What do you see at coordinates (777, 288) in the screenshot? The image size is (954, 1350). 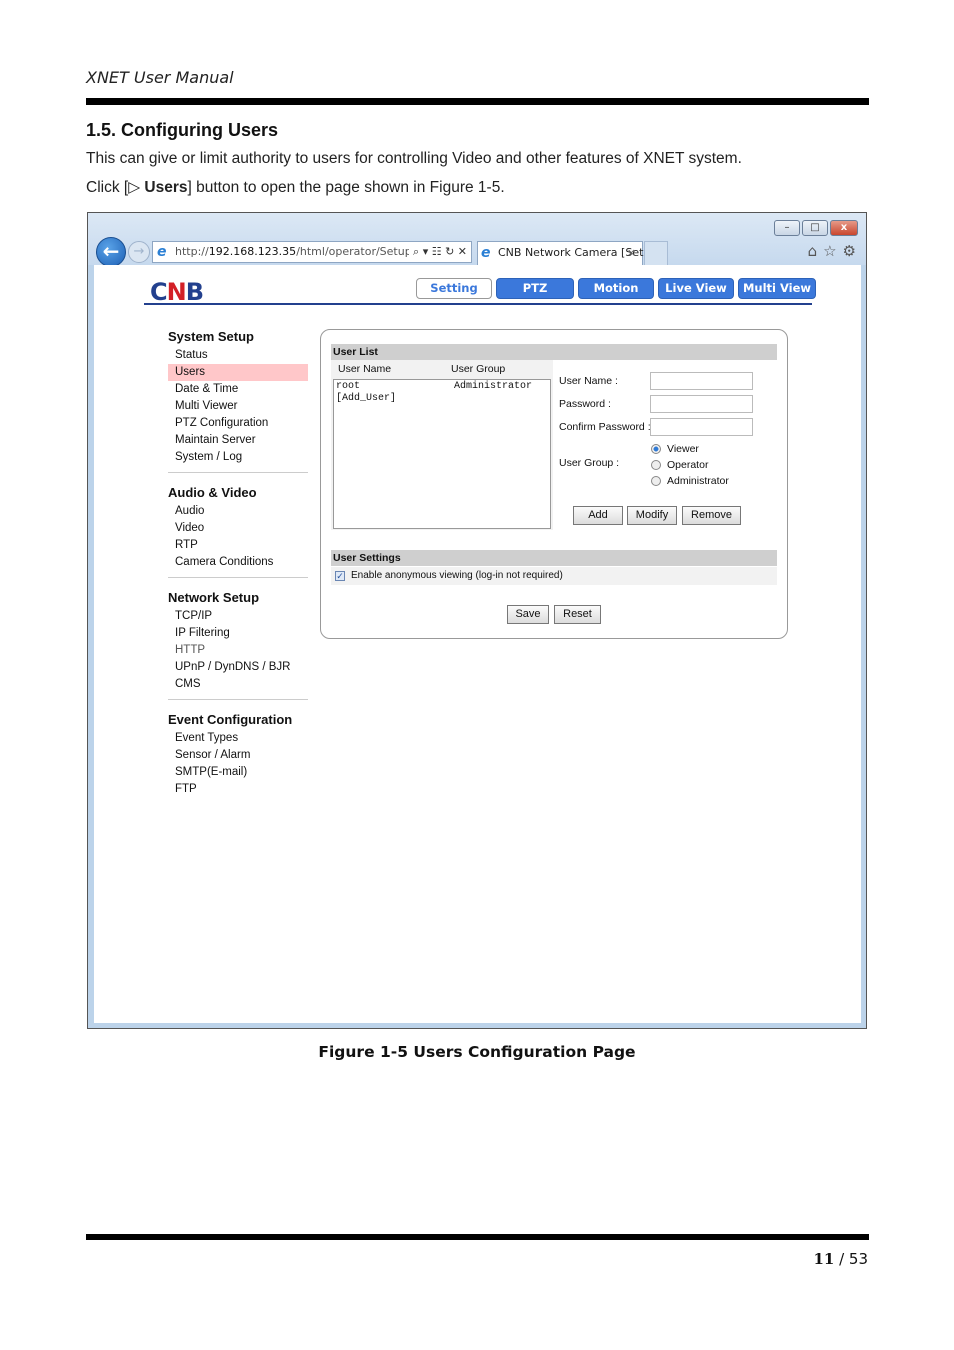 I see `nav-multi-view: Multi View` at bounding box center [777, 288].